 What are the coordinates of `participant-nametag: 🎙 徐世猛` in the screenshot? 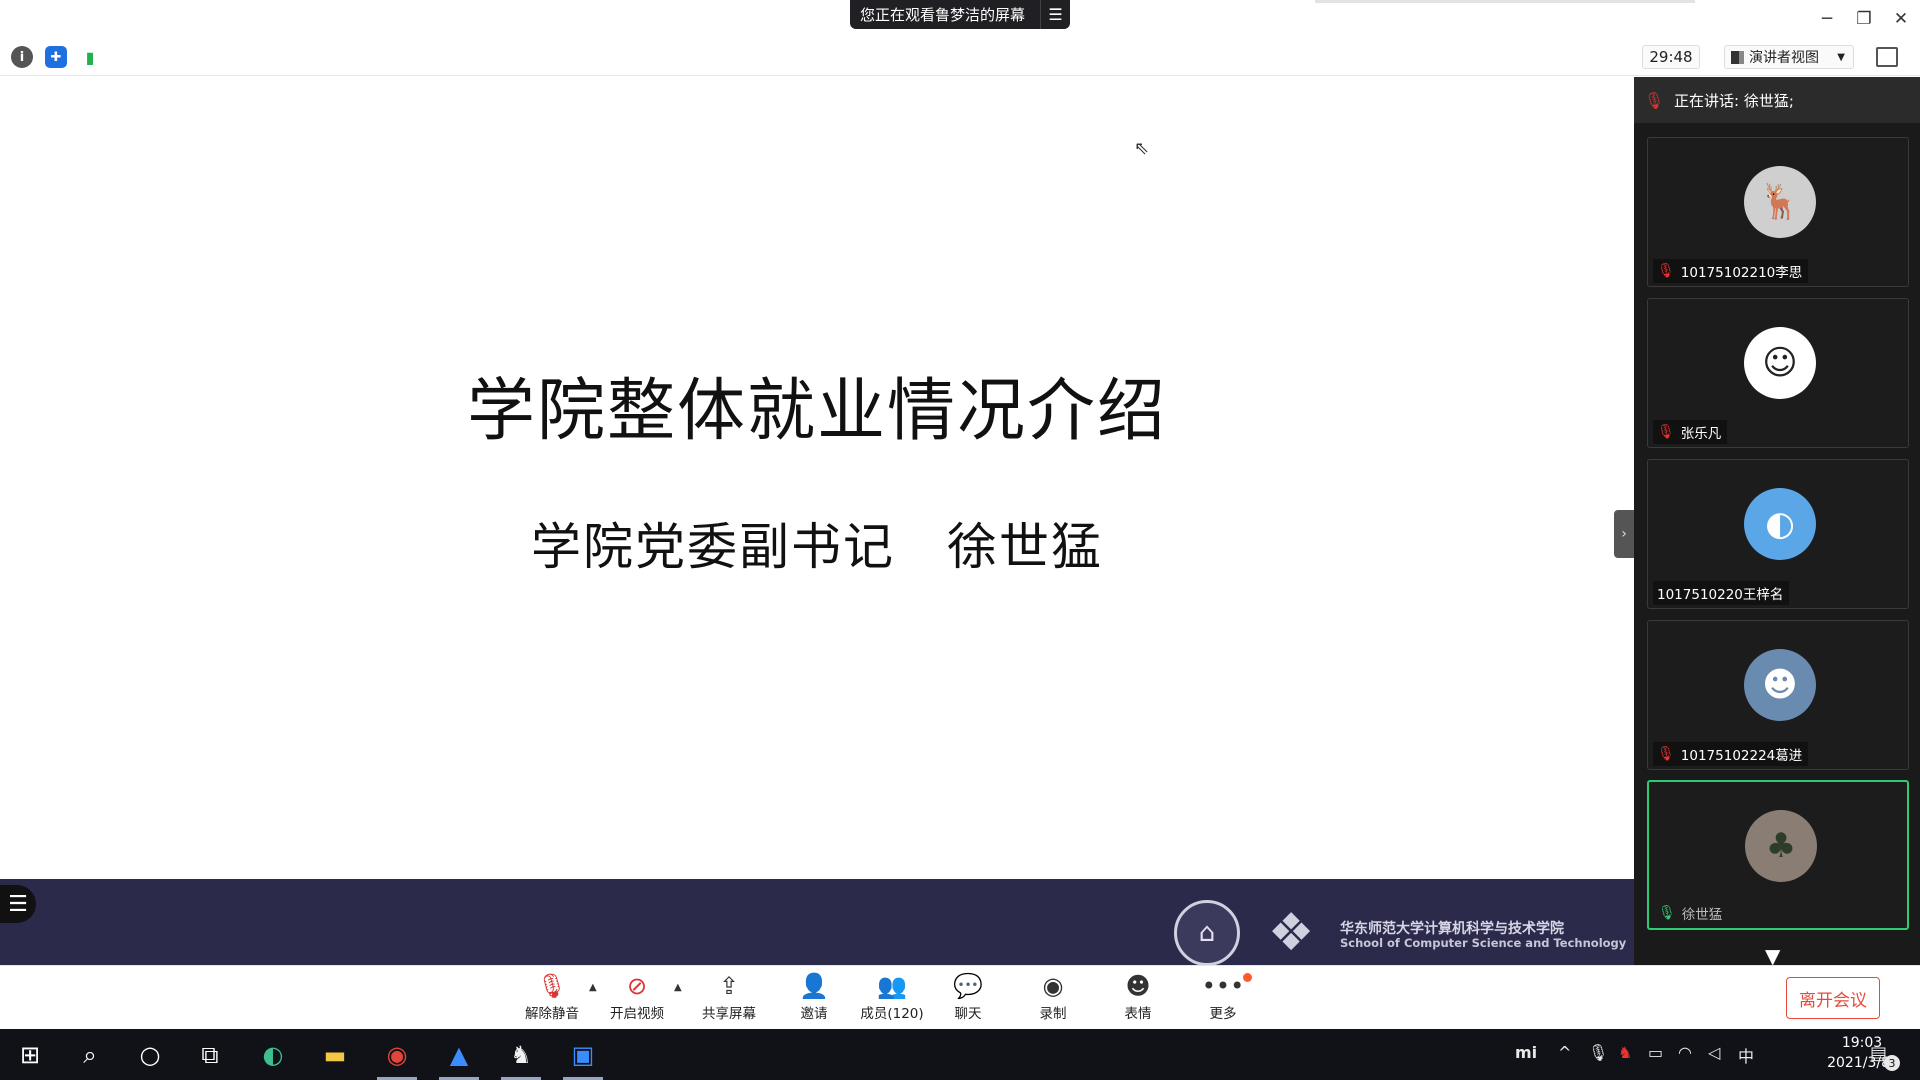 It's located at (1691, 913).